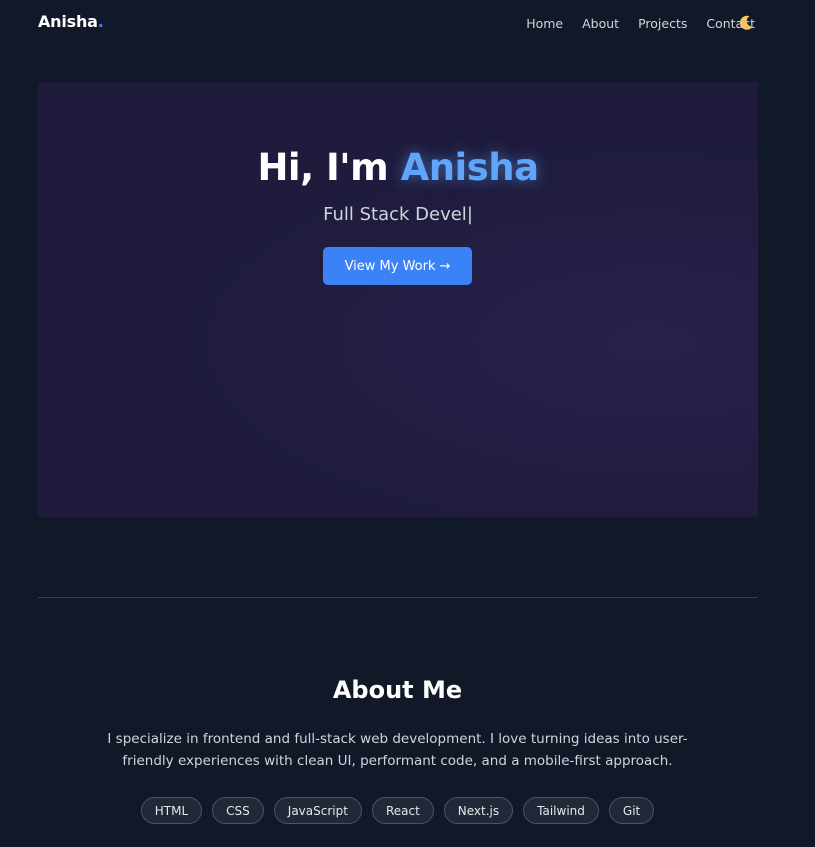  I want to click on section-divider, so click(398, 597).